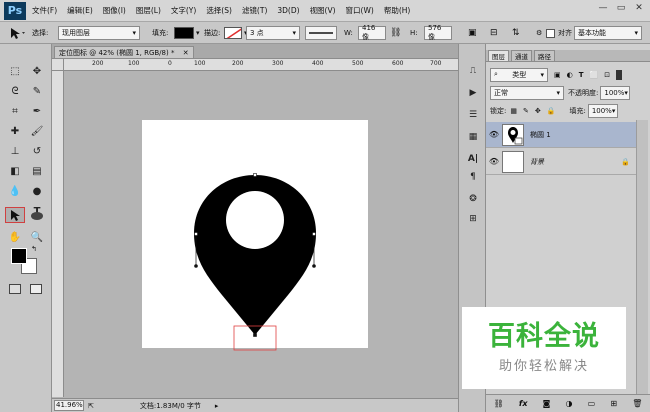 The width and height of the screenshot is (650, 412). What do you see at coordinates (613, 403) in the screenshot?
I see `new-layer-icon: ⊞` at bounding box center [613, 403].